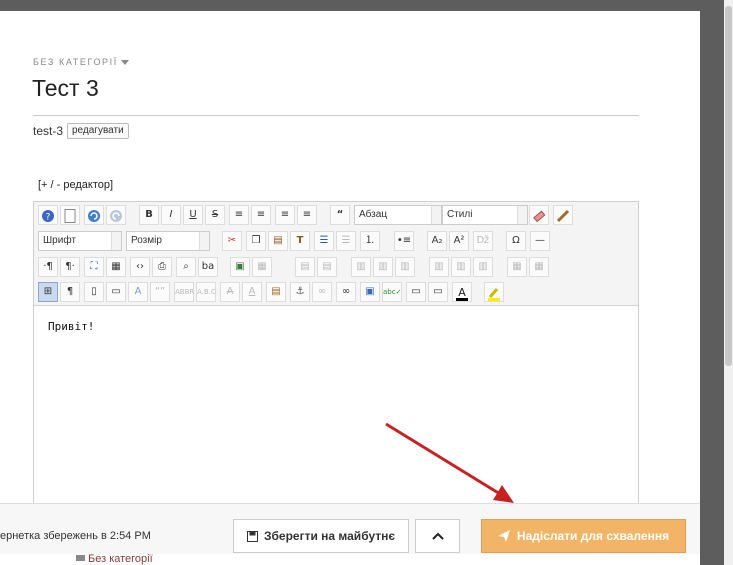 This screenshot has height=565, width=733. I want to click on spell-icon: abc✓, so click(392, 292).